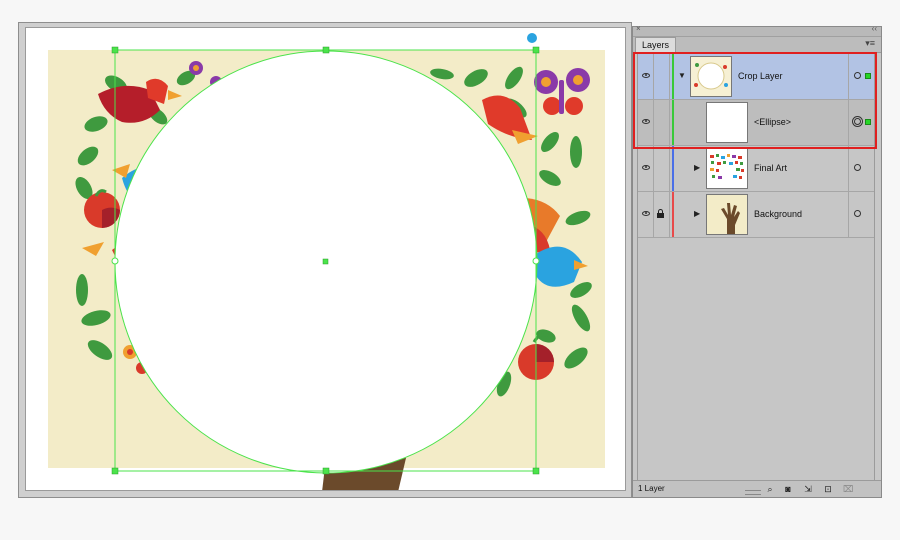 This screenshot has width=900, height=540. What do you see at coordinates (651, 488) in the screenshot?
I see `layer-count: 1 Layer` at bounding box center [651, 488].